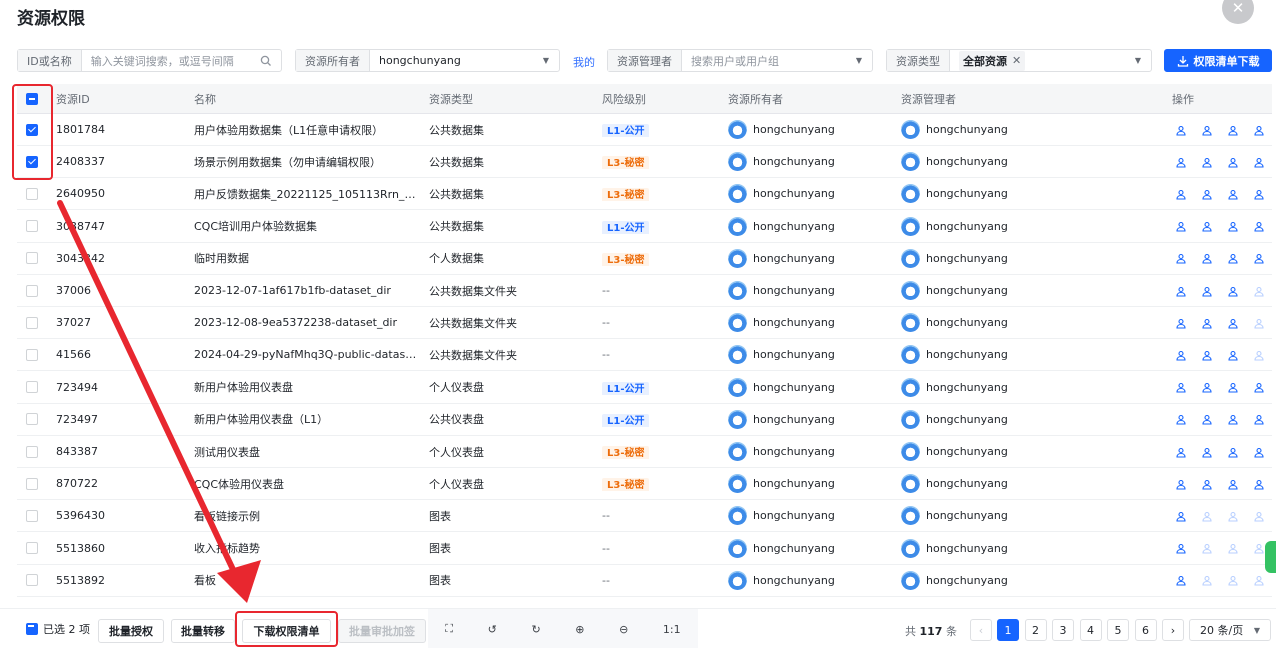 The height and width of the screenshot is (648, 1276). Describe the element at coordinates (623, 629) in the screenshot. I see `zoom-out-icon: ⊖` at that location.